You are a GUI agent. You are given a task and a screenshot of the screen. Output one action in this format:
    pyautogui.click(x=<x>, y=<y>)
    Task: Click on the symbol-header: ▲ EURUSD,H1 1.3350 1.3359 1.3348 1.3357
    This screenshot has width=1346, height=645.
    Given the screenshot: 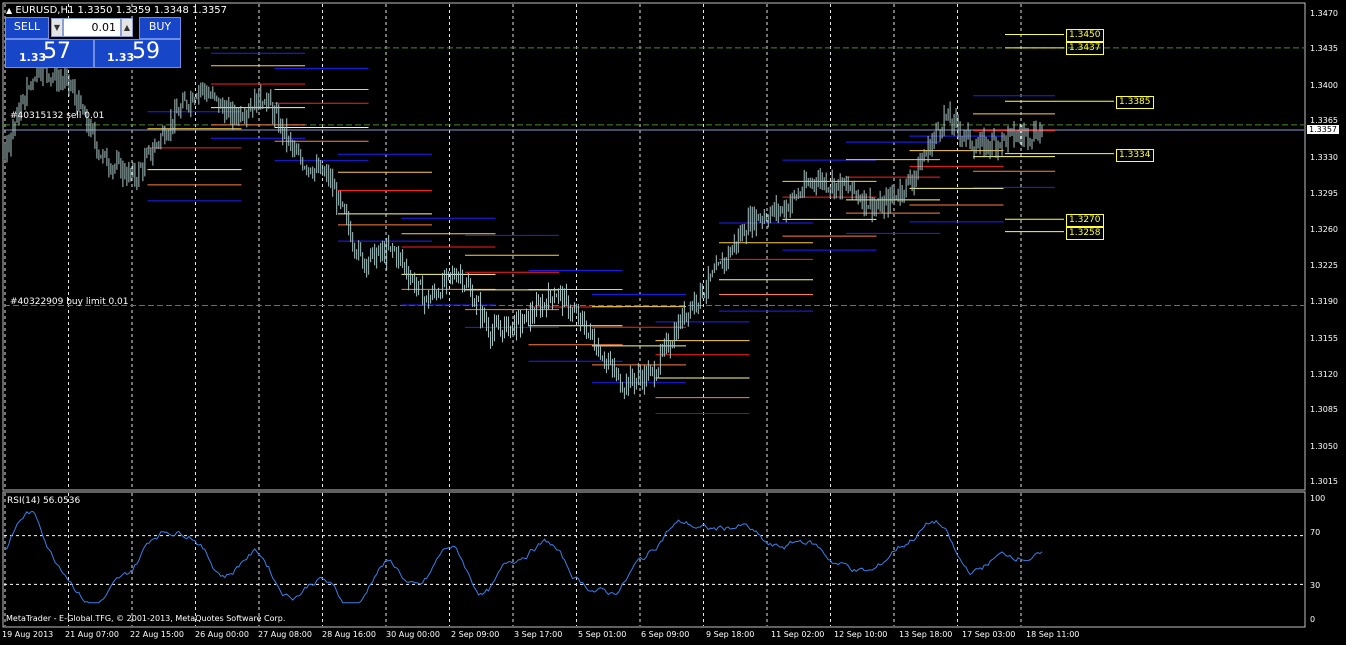 What is the action you would take?
    pyautogui.click(x=116, y=10)
    